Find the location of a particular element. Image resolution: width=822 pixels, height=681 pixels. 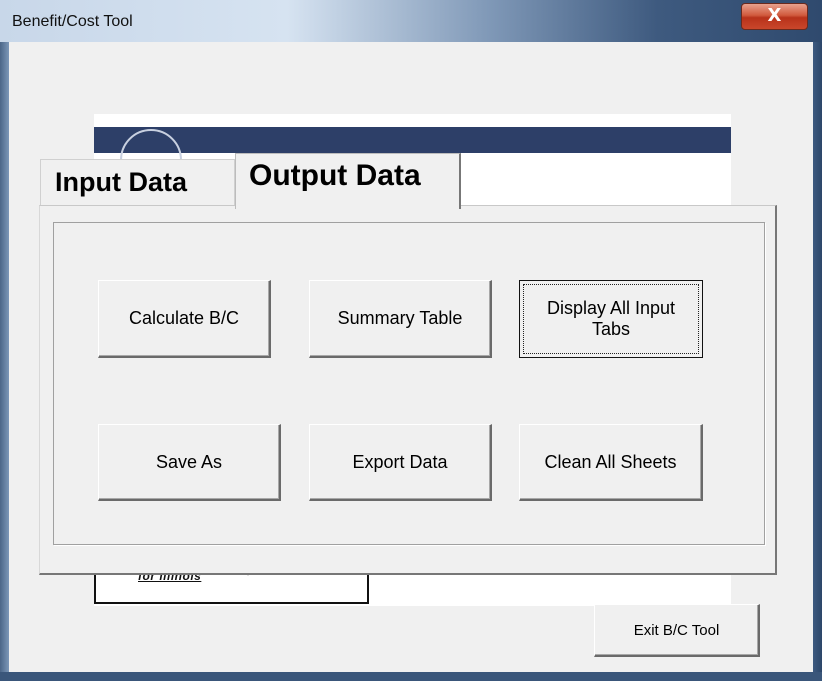

close-button: X is located at coordinates (774, 16).